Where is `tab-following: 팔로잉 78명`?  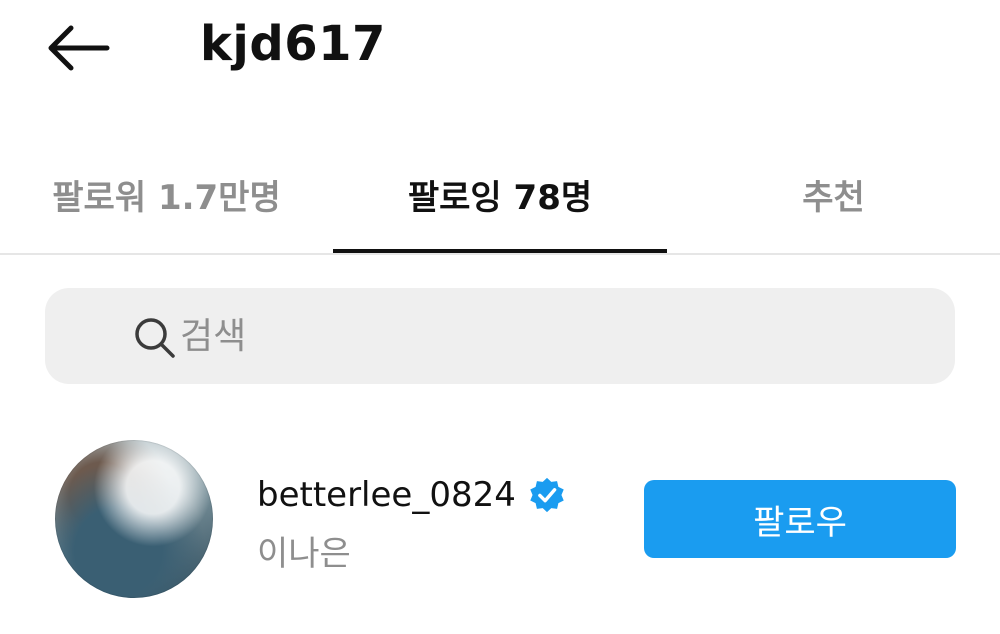 tab-following: 팔로잉 78명 is located at coordinates (500, 194).